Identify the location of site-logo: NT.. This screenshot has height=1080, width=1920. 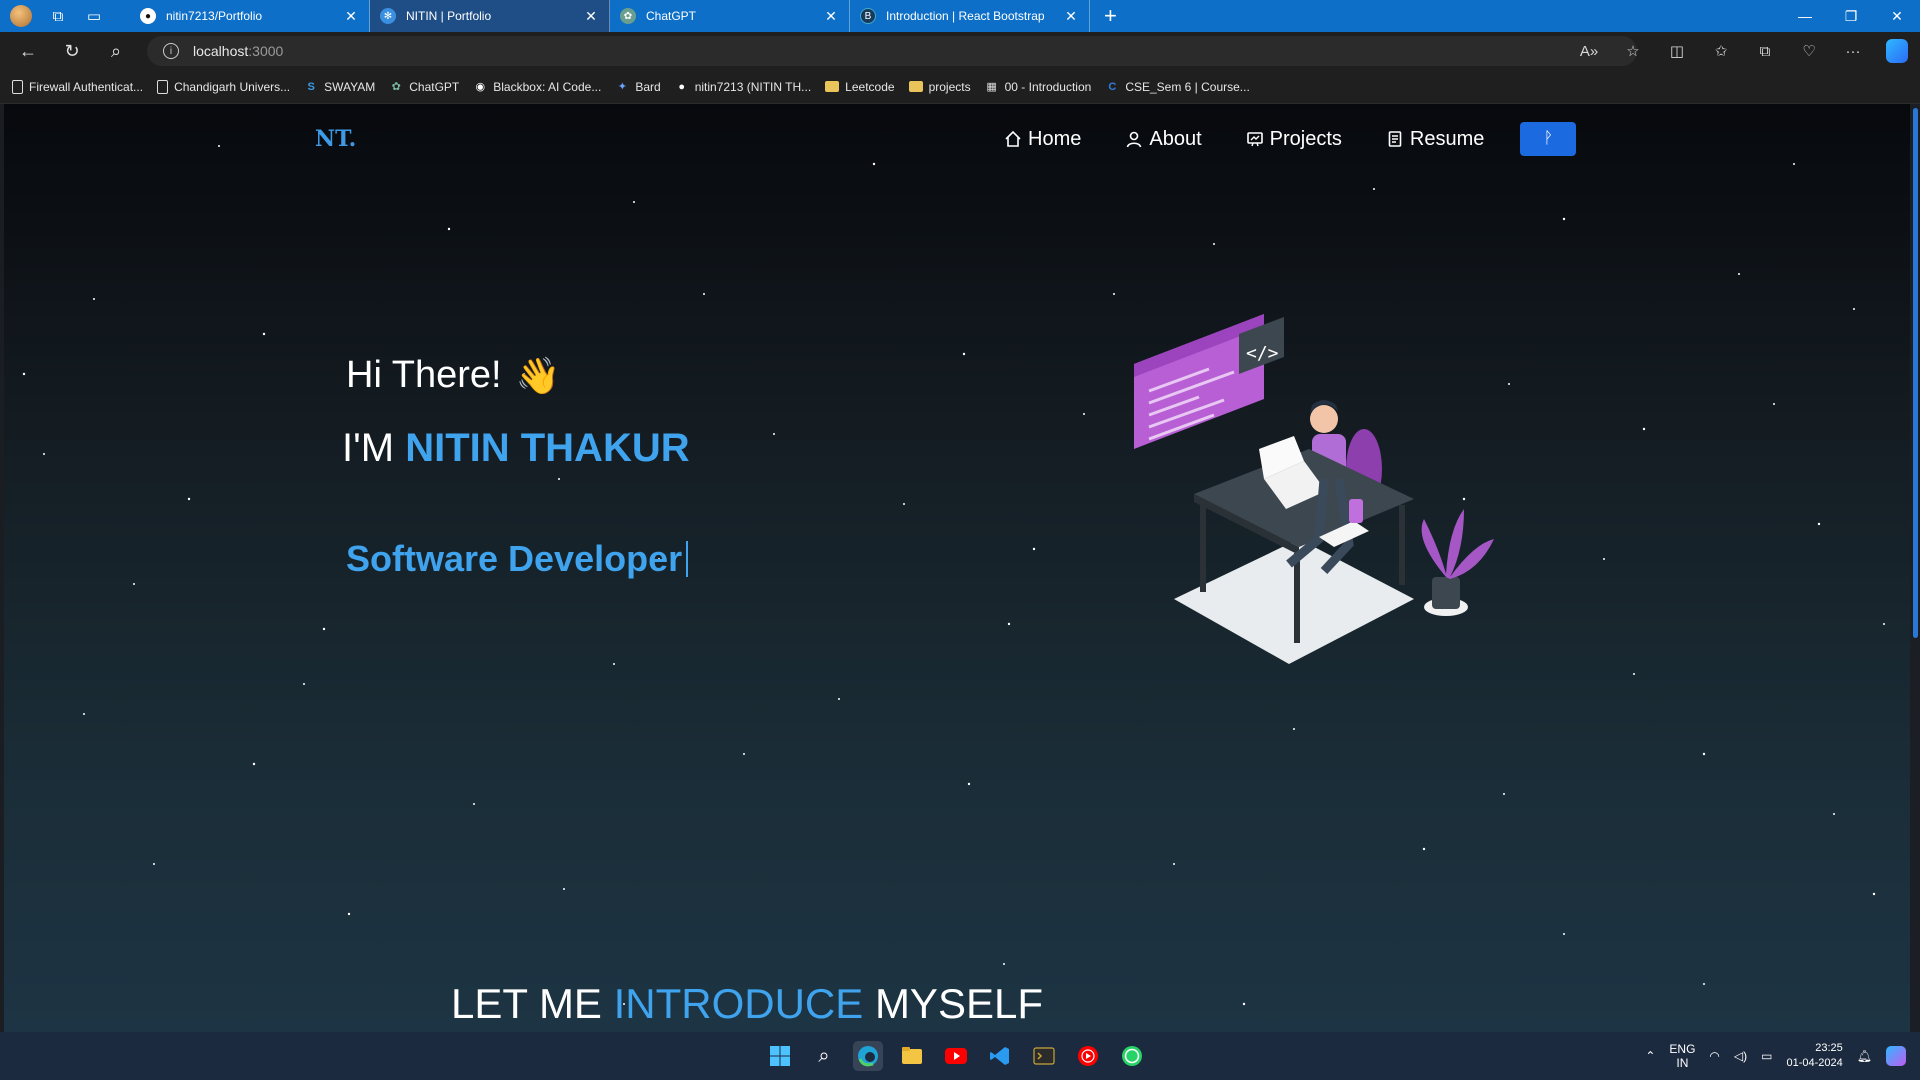
(335, 139).